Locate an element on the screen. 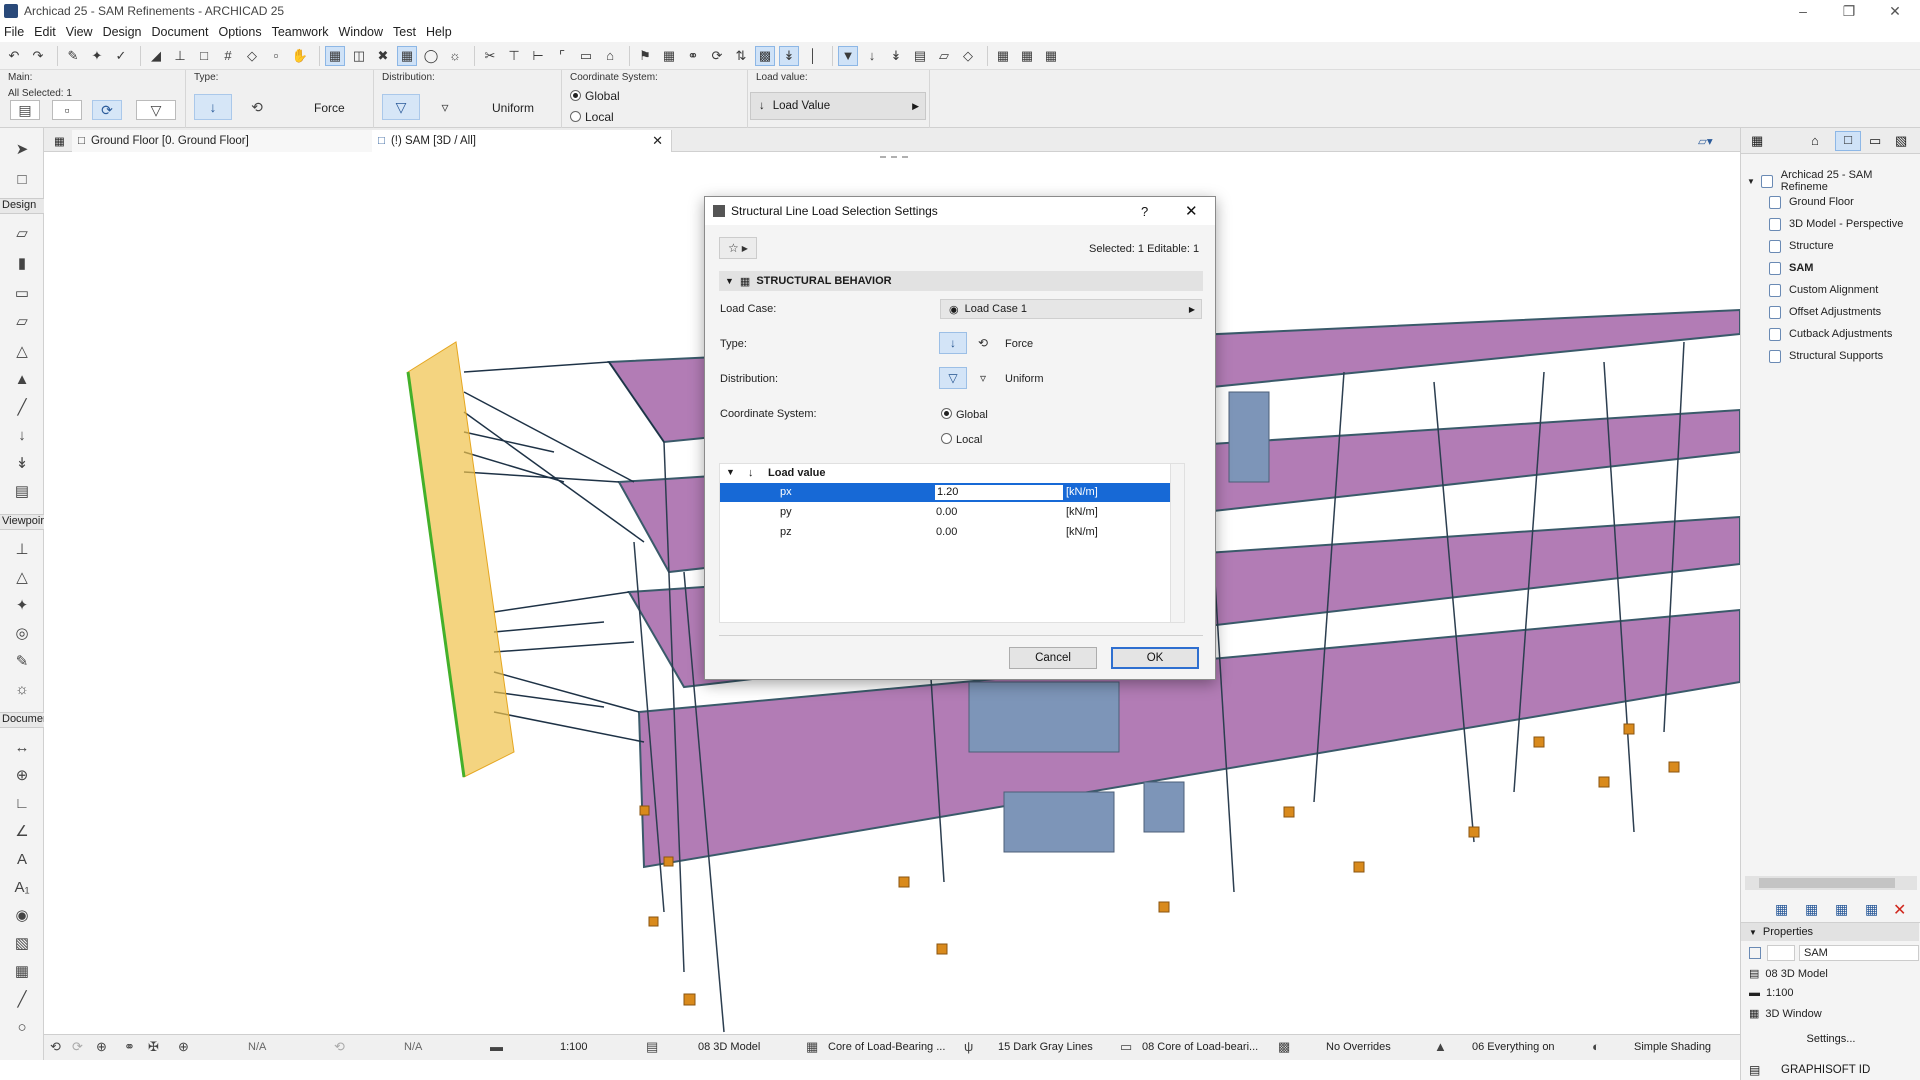  global-radio: Global is located at coordinates (964, 414).